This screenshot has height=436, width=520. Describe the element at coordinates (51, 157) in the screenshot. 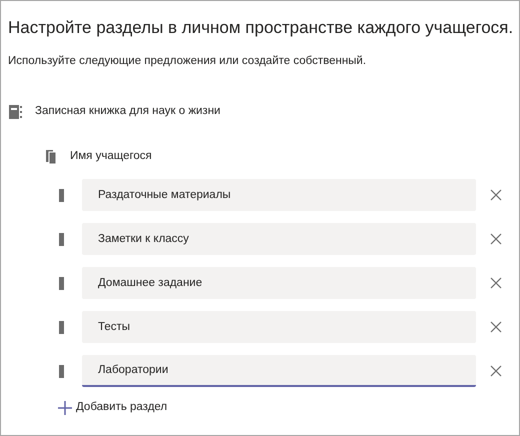

I see `section-group-icon` at that location.